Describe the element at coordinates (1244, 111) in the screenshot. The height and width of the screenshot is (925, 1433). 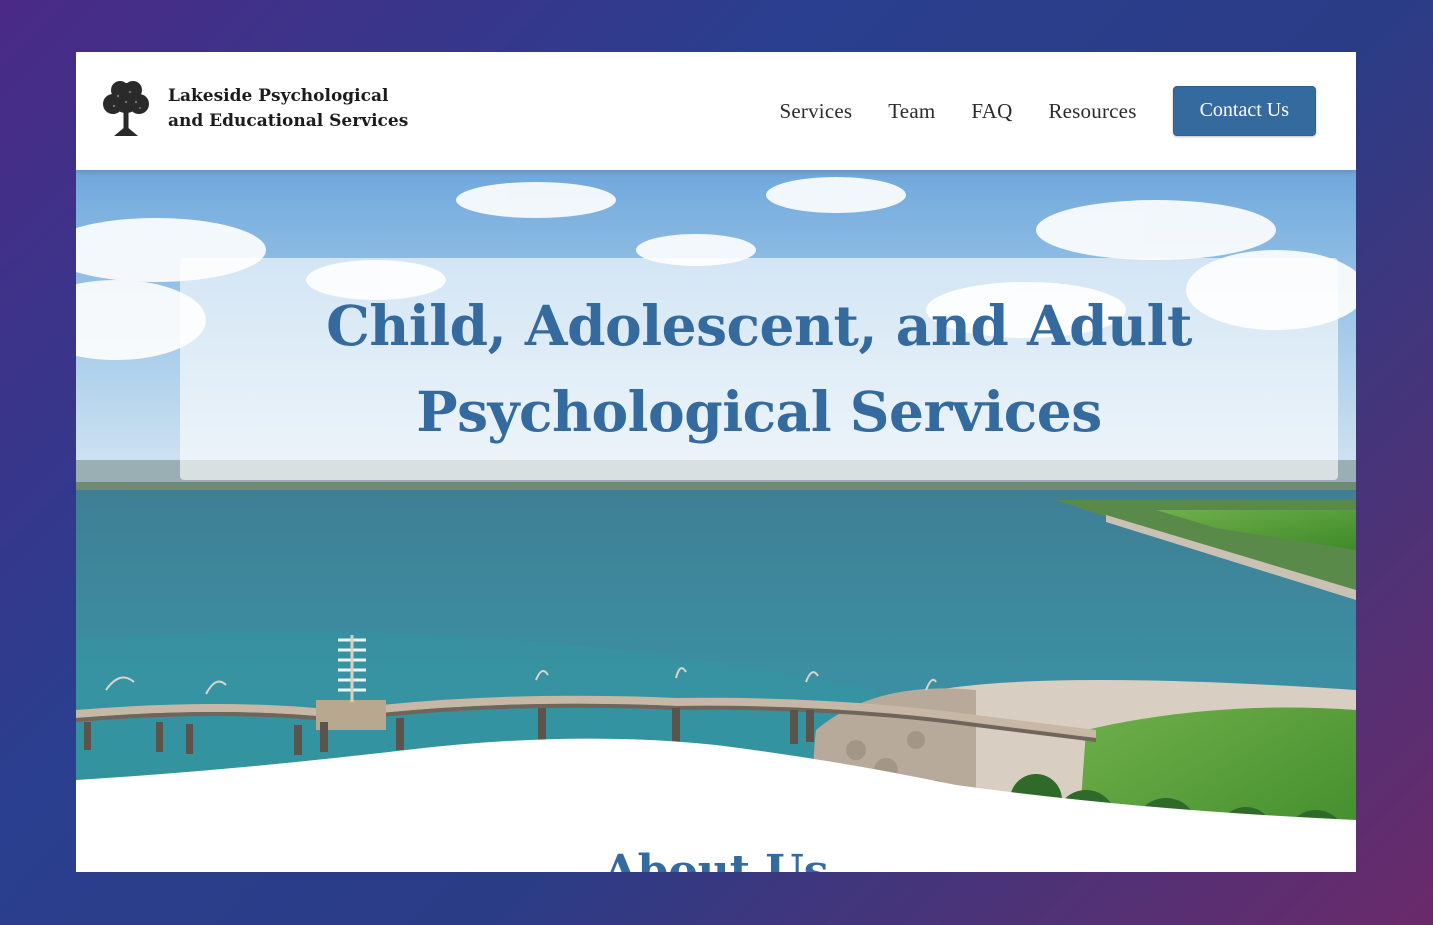
I see `contact-us-button: Contact Us` at that location.